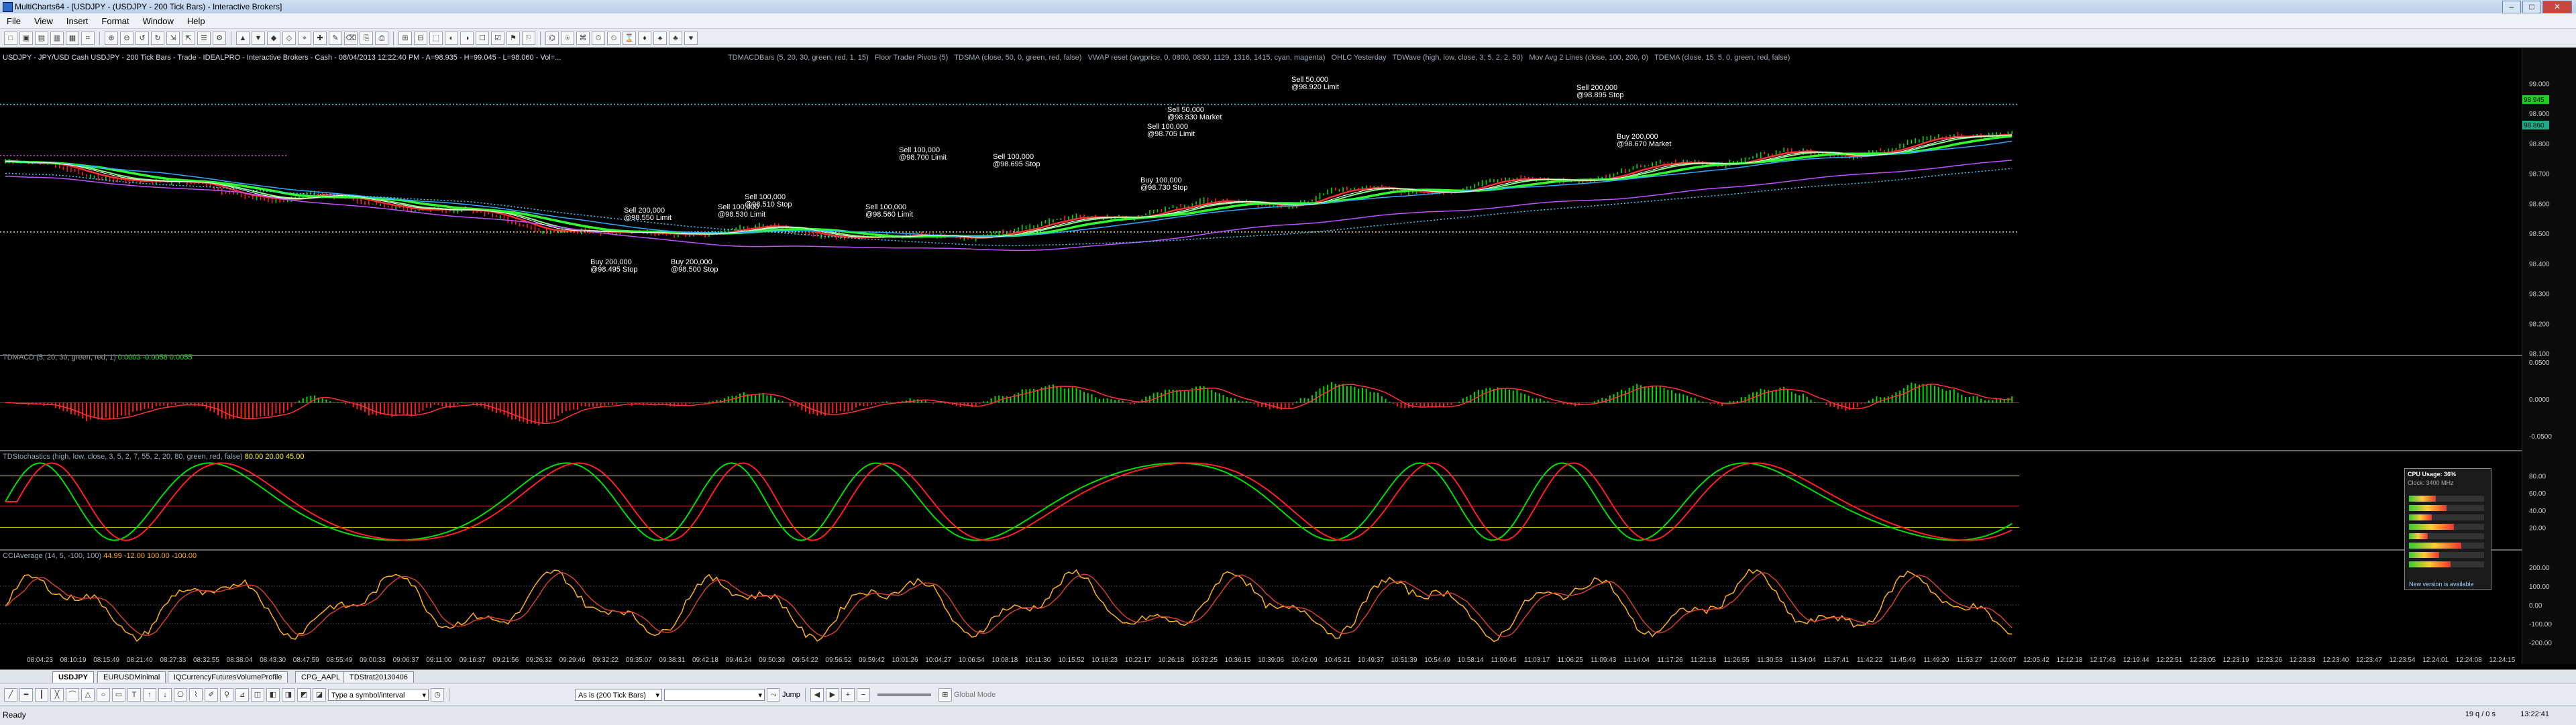 This screenshot has height=725, width=2576. What do you see at coordinates (44, 21) in the screenshot?
I see `menu-view: View` at bounding box center [44, 21].